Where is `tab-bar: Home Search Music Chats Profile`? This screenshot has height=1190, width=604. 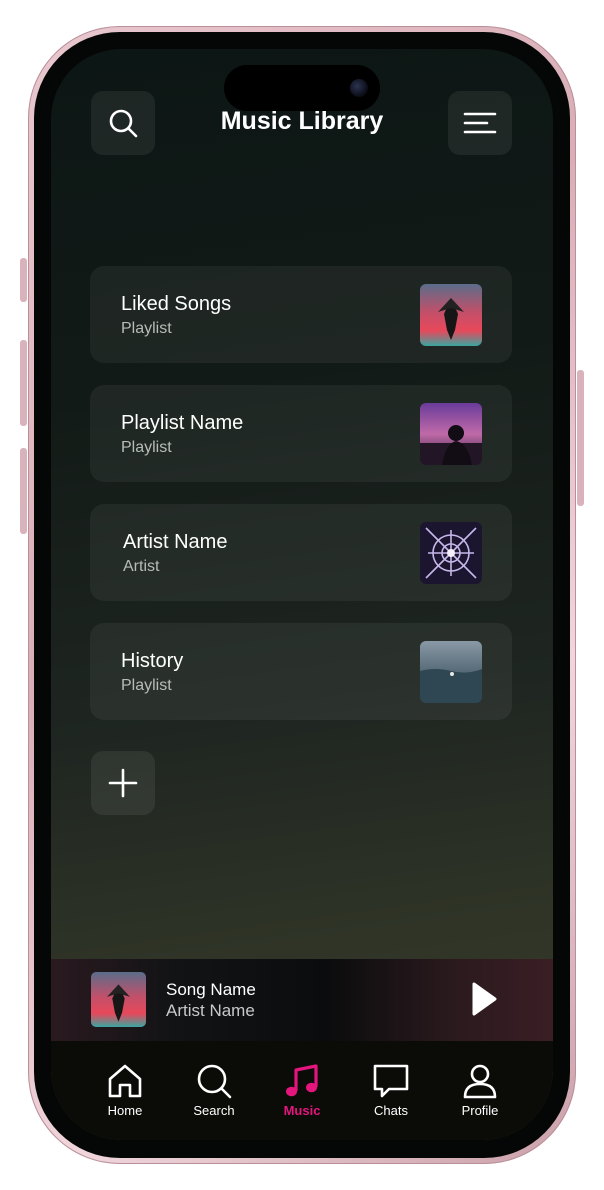 tab-bar: Home Search Music Chats Profile is located at coordinates (302, 1090).